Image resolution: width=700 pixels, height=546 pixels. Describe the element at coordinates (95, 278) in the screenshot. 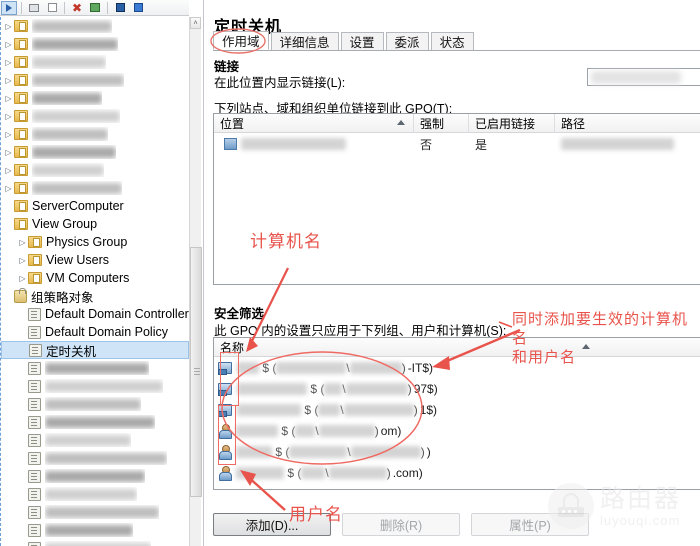

I see `tree-item: ▷ VM Computers` at that location.